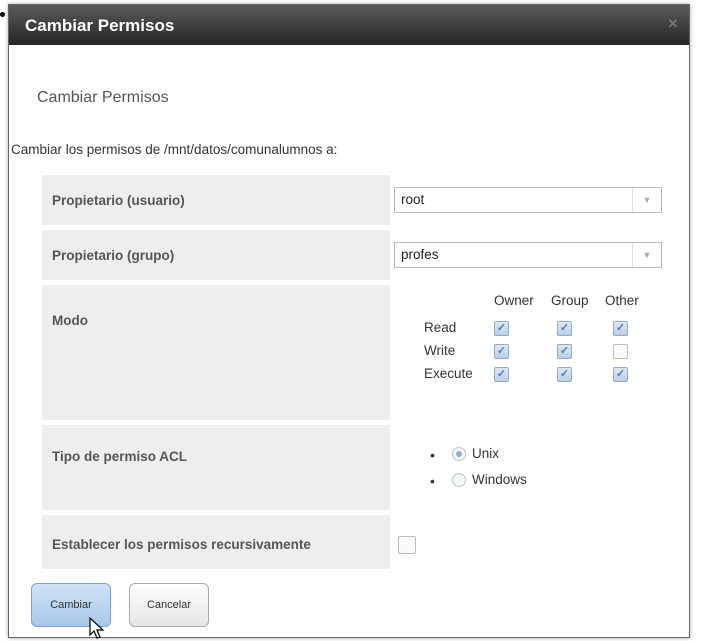 This screenshot has width=701, height=641. Describe the element at coordinates (440, 327) in the screenshot. I see `row-read: Read` at that location.